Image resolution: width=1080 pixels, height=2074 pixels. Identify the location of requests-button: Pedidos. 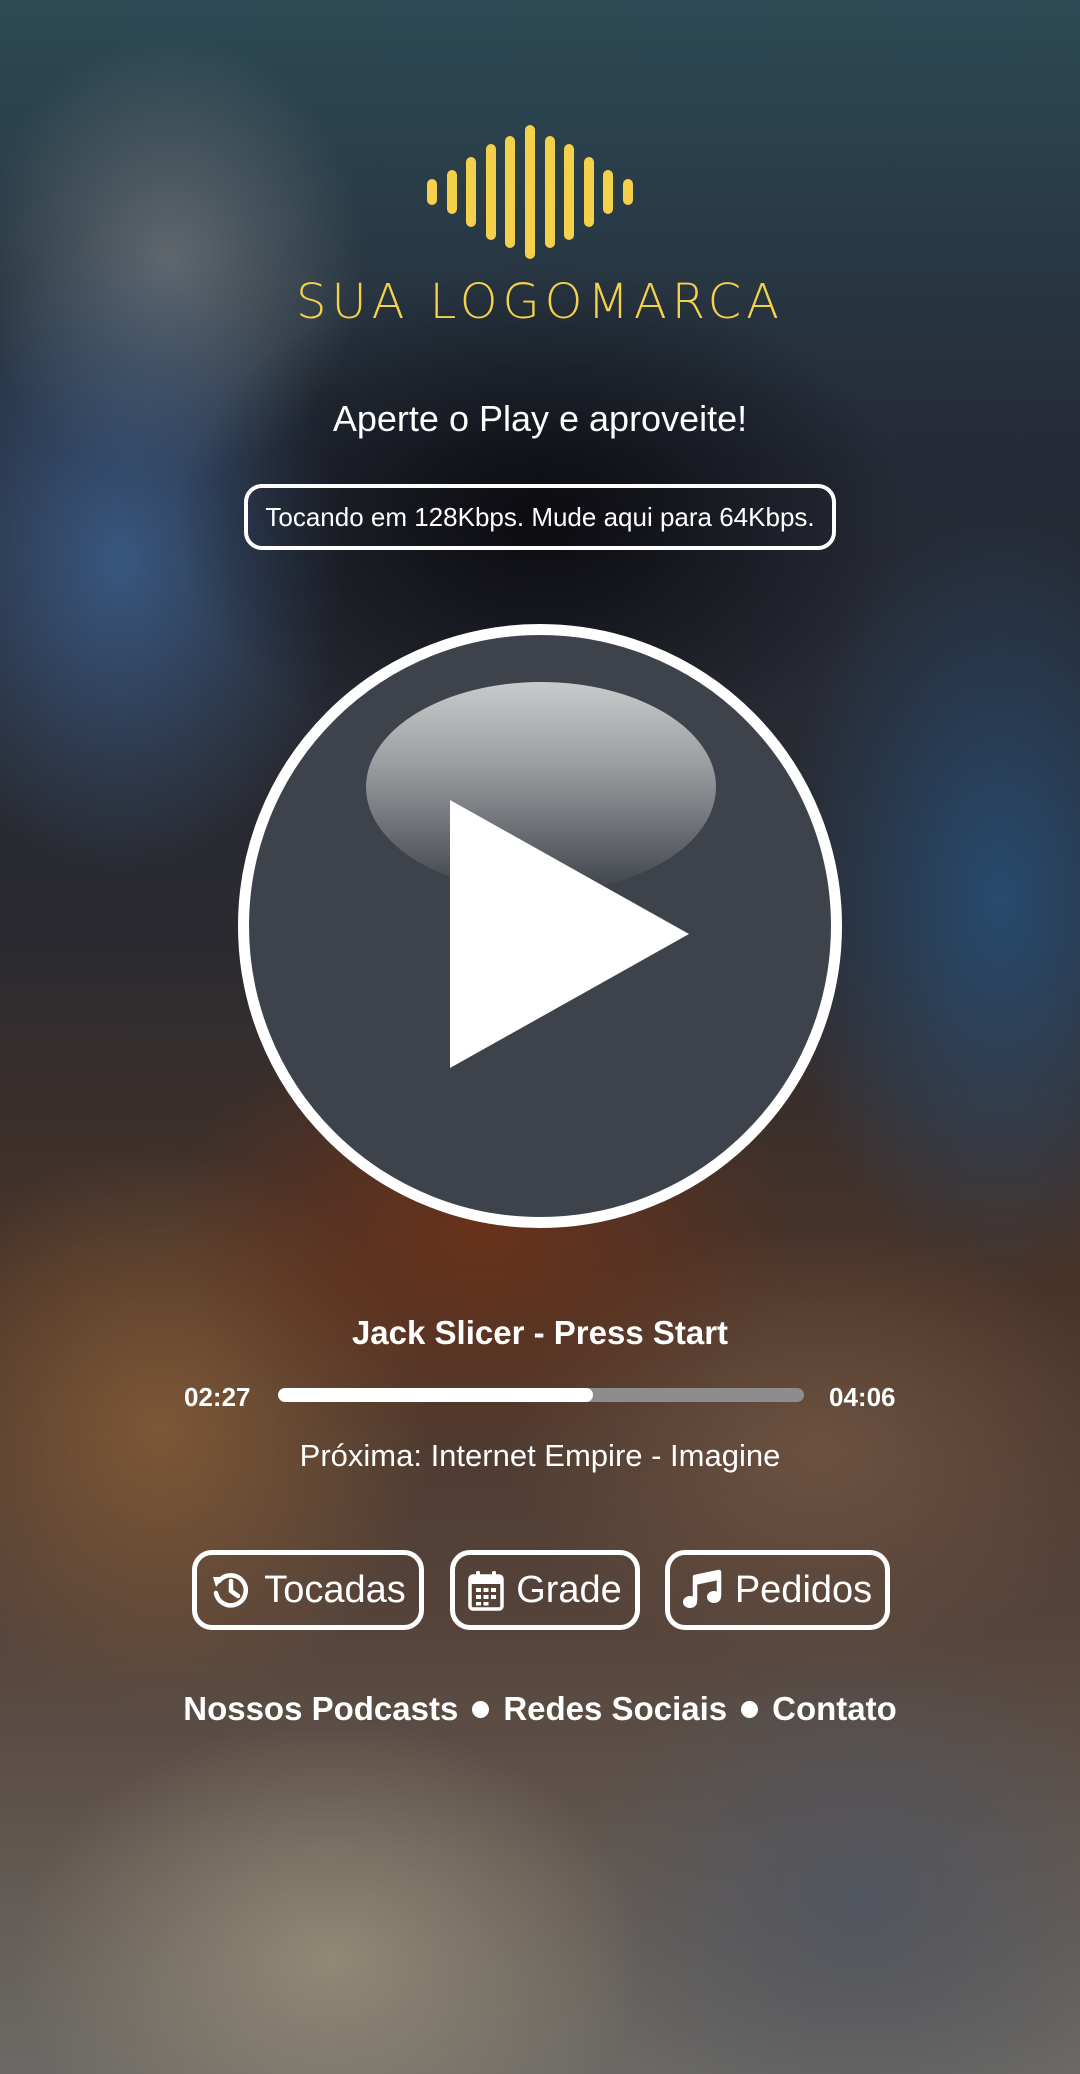
(777, 1590).